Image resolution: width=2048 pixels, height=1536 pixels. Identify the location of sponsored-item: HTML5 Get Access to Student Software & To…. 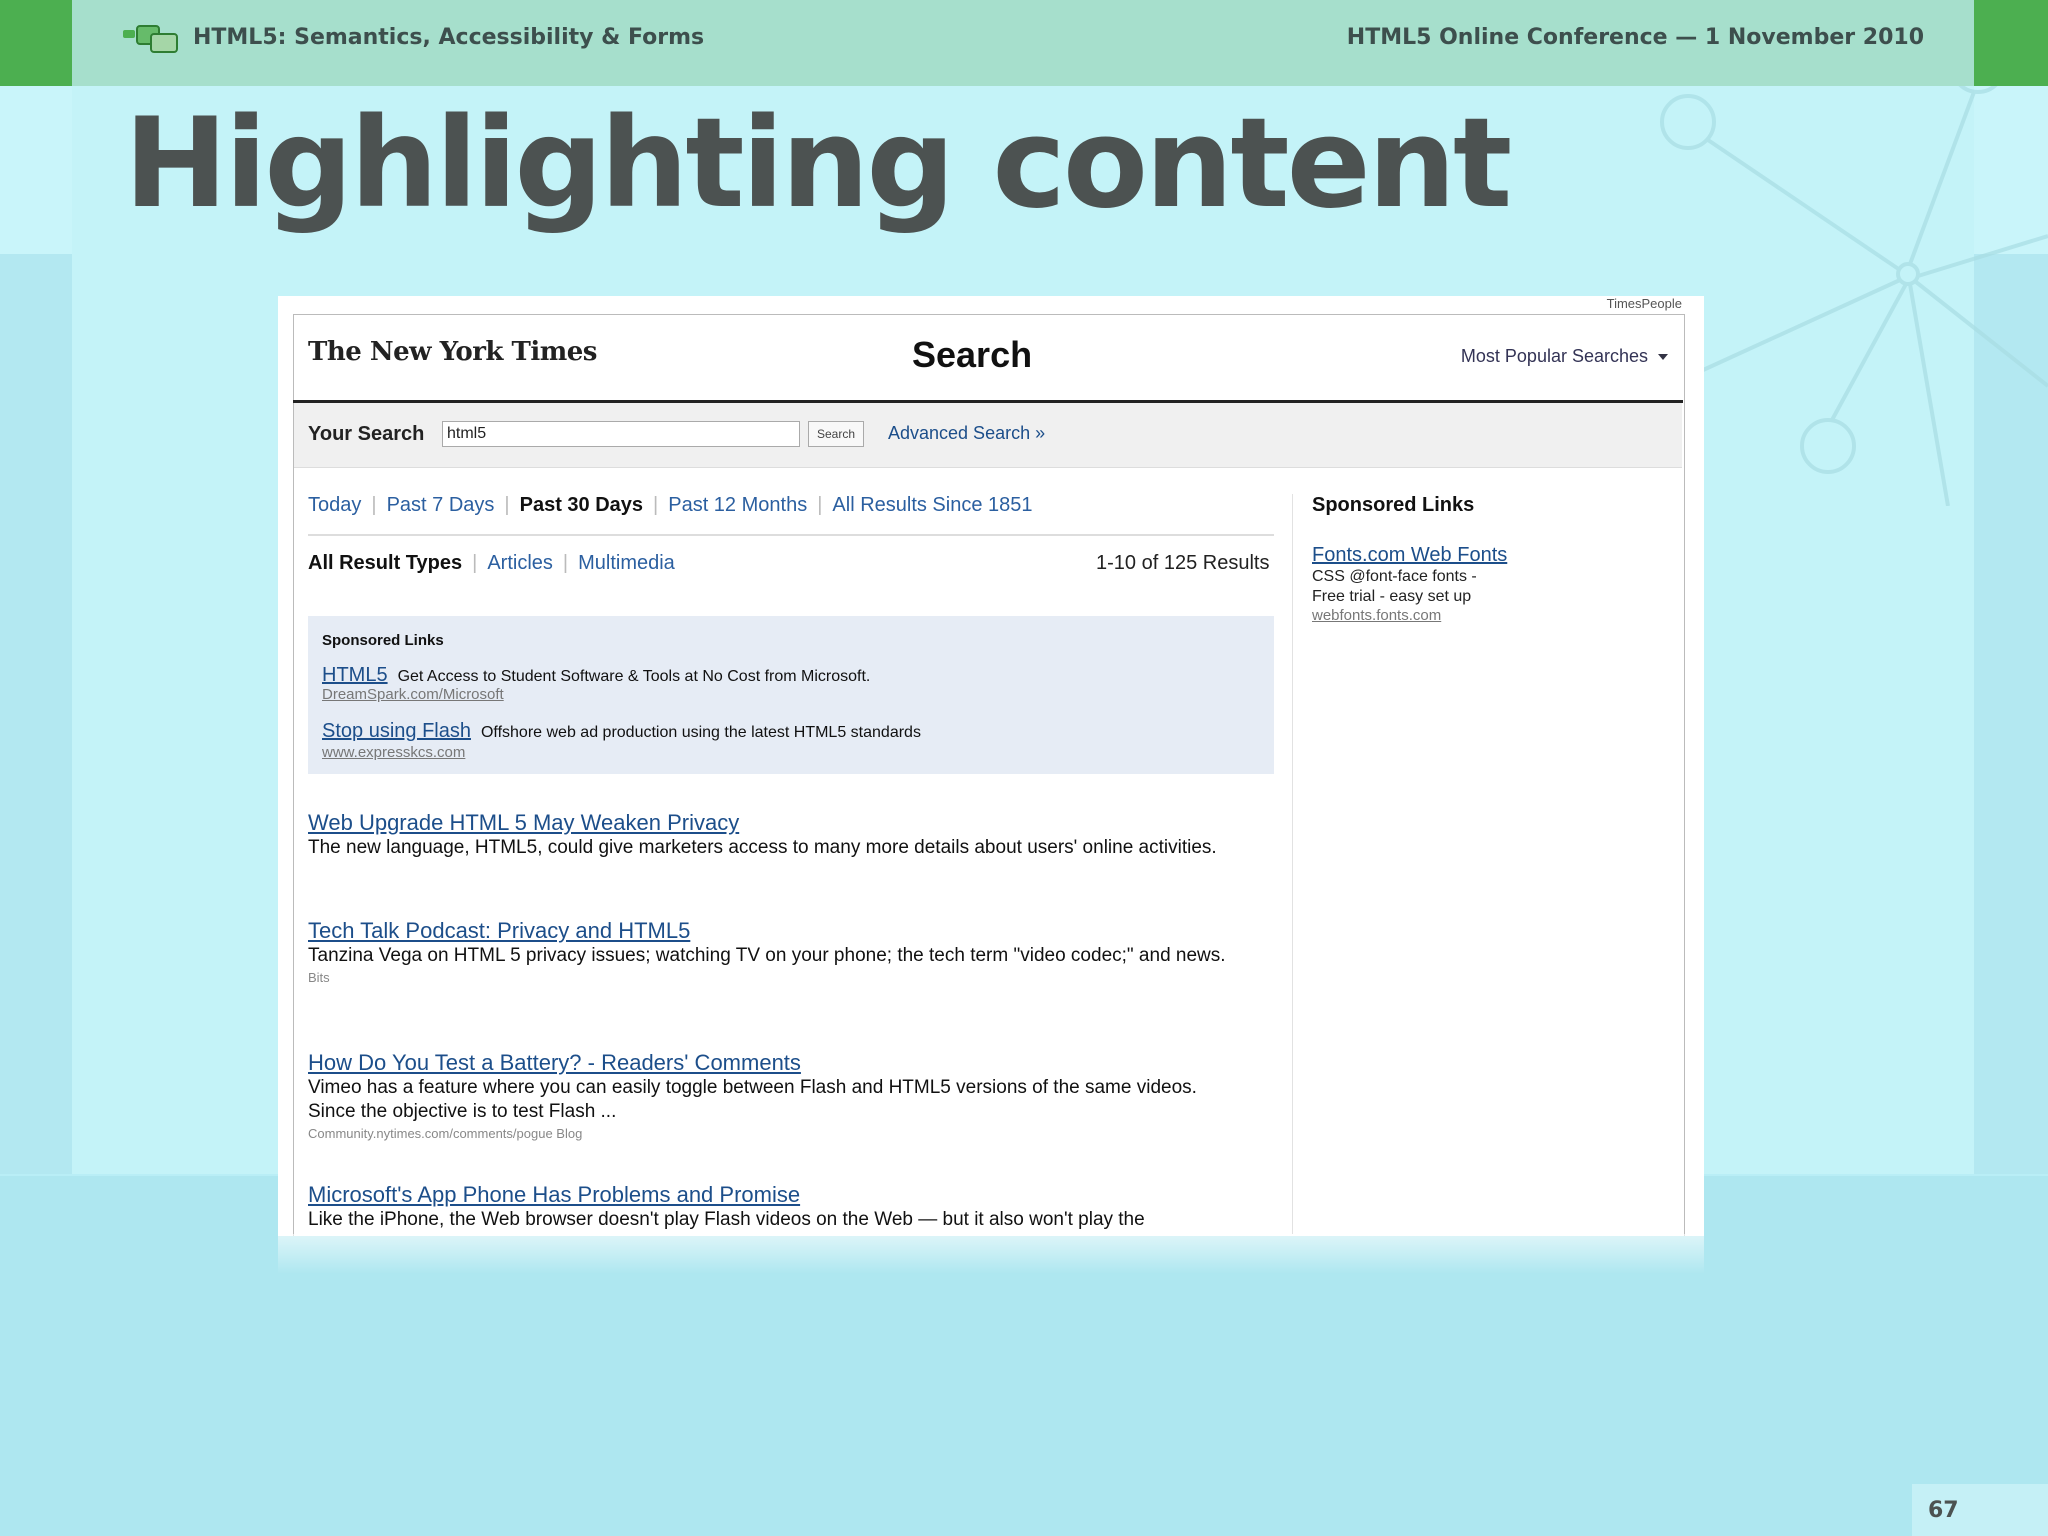
(596, 675).